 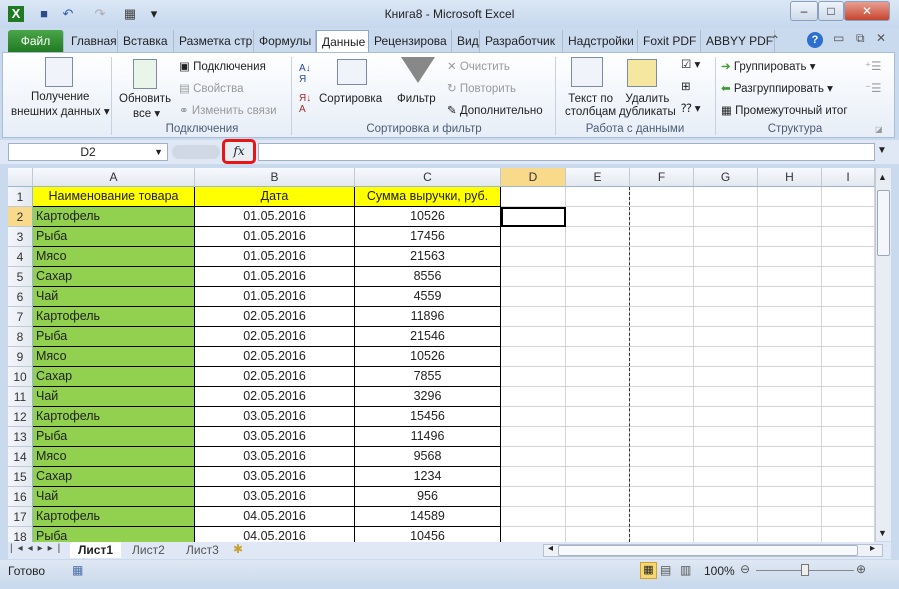 I want to click on column-header-A: A, so click(x=114, y=177).